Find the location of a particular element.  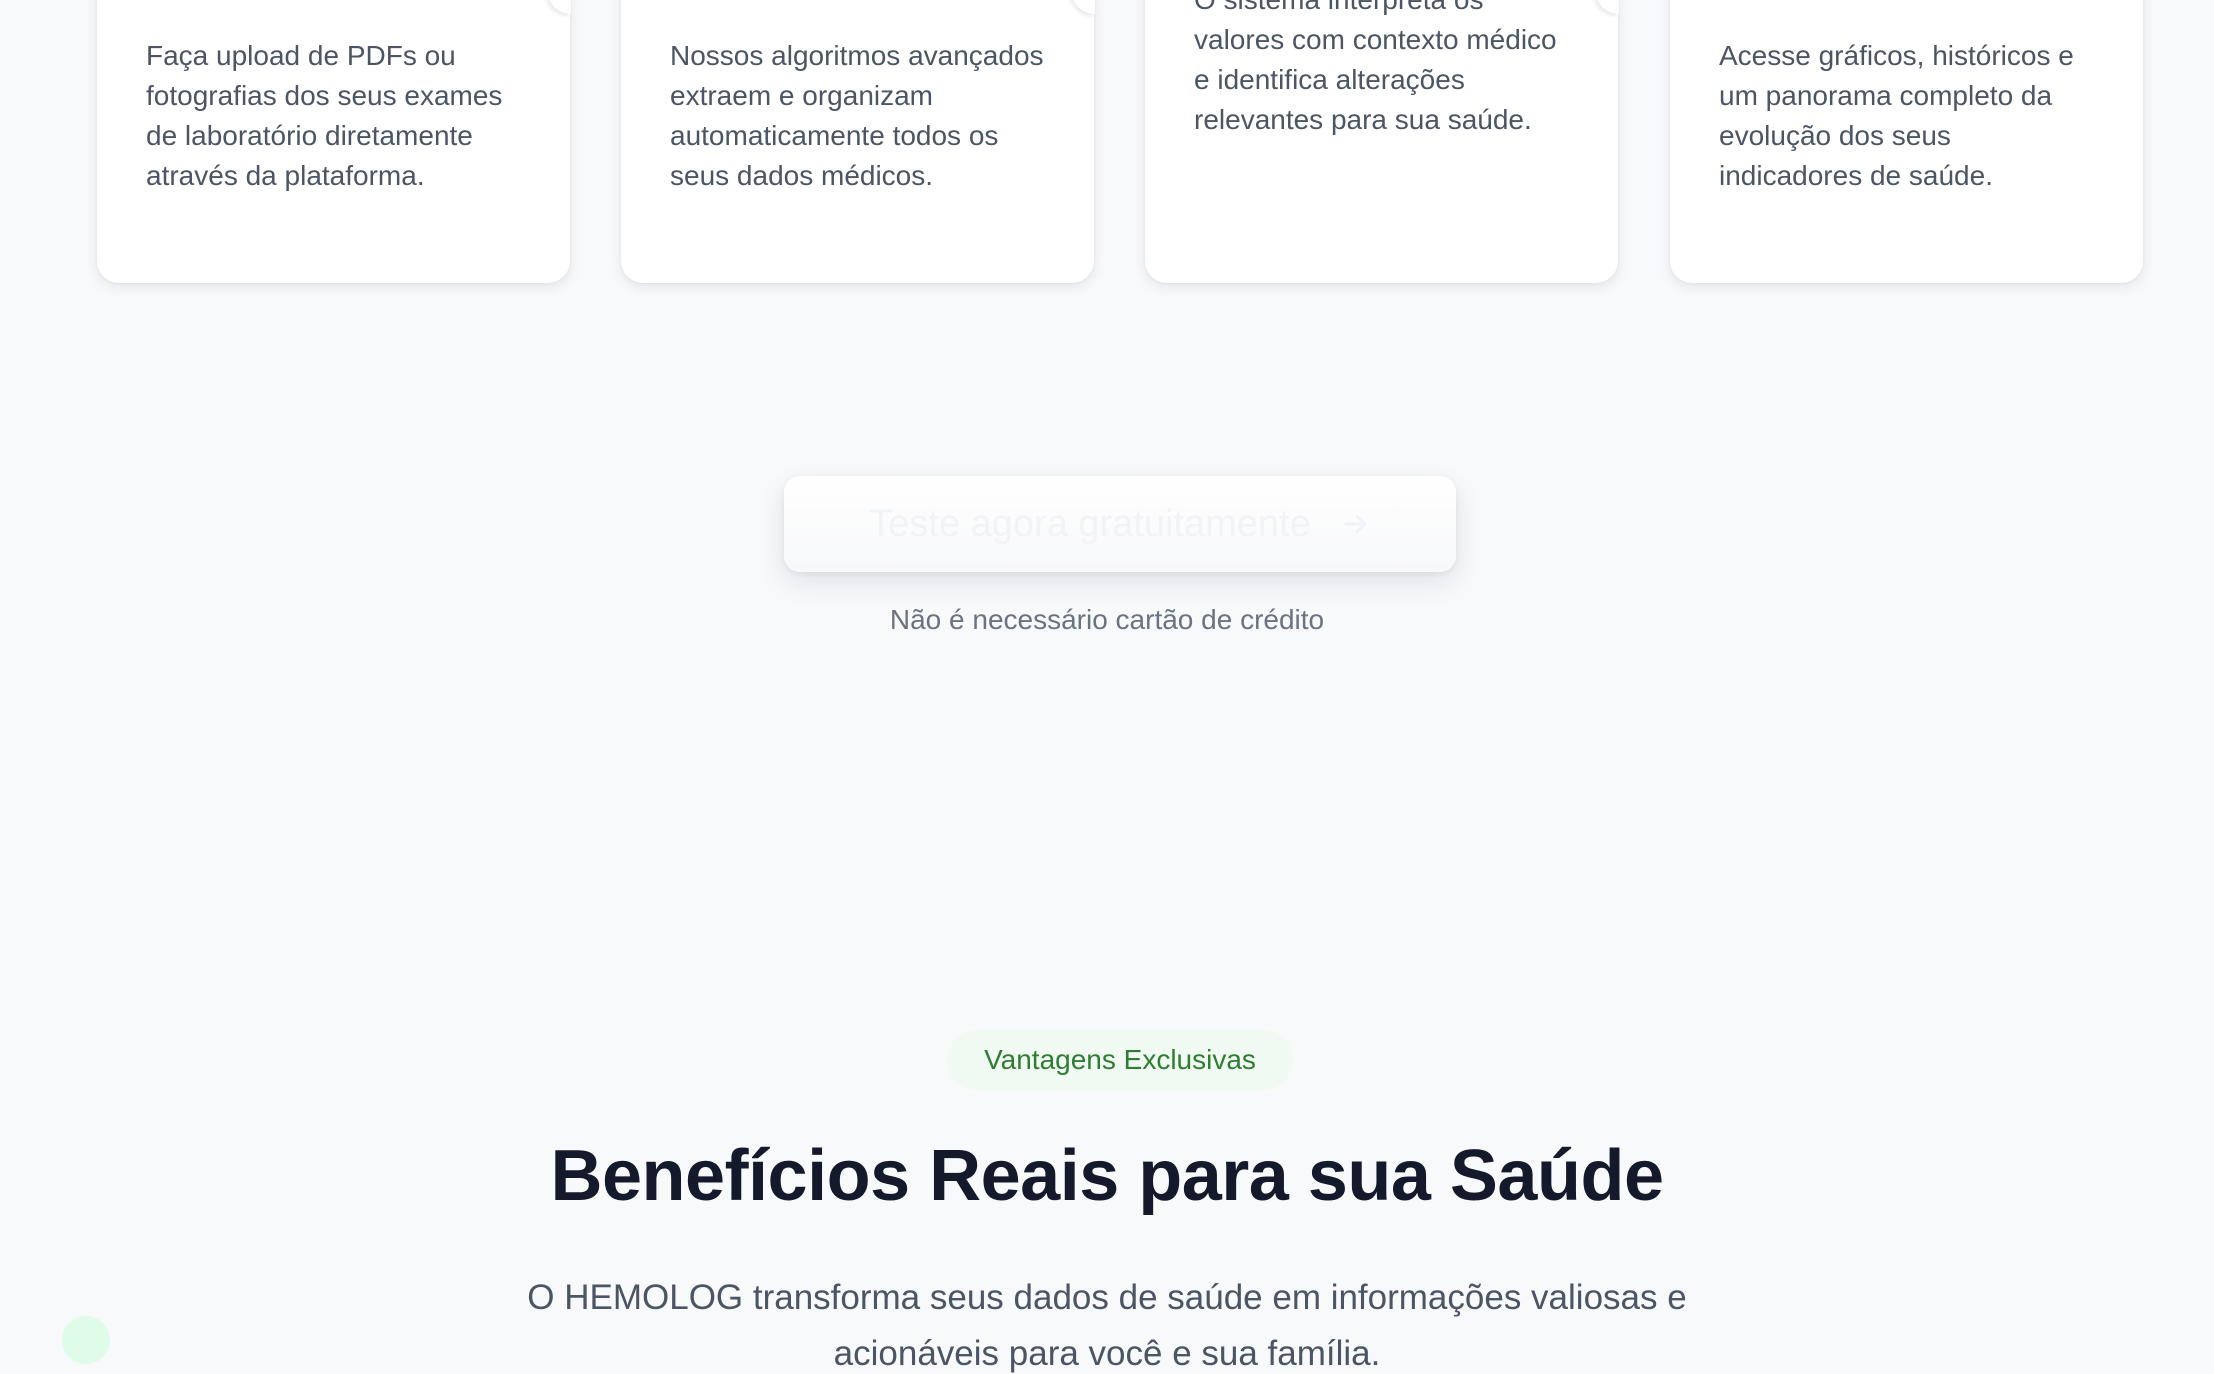

arrow-right-icon is located at coordinates (1355, 524).